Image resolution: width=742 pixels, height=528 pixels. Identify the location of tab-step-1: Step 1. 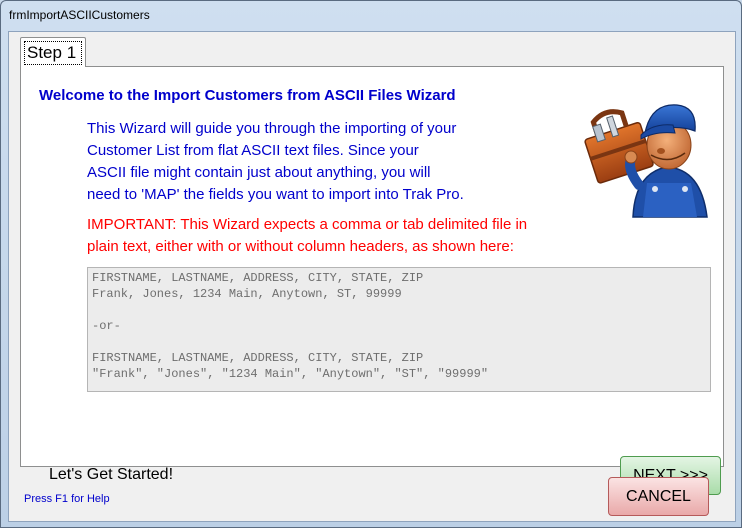
(53, 52).